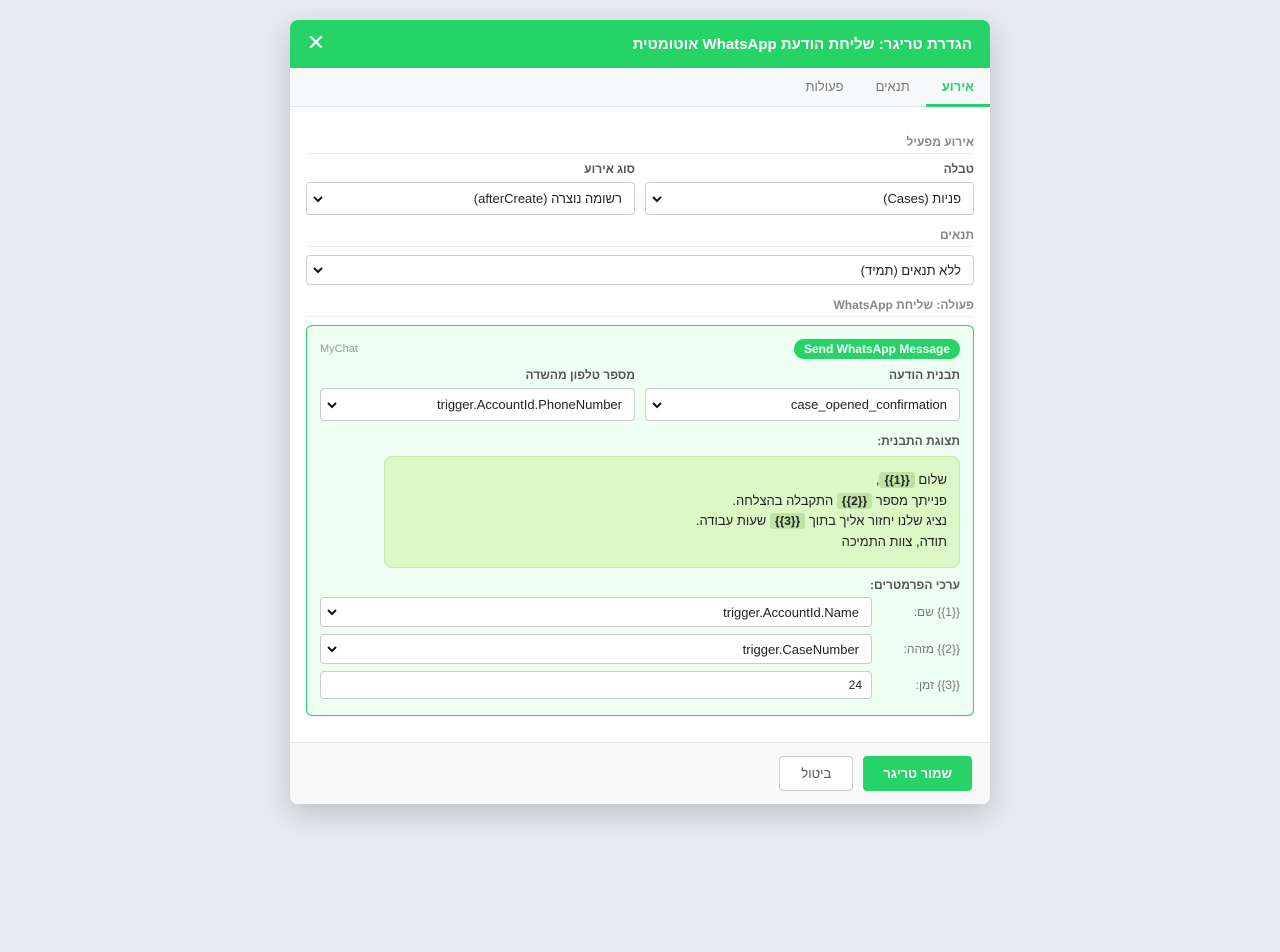 The height and width of the screenshot is (952, 1280). What do you see at coordinates (787, 521) in the screenshot?
I see `variable-tag: {{3}}` at bounding box center [787, 521].